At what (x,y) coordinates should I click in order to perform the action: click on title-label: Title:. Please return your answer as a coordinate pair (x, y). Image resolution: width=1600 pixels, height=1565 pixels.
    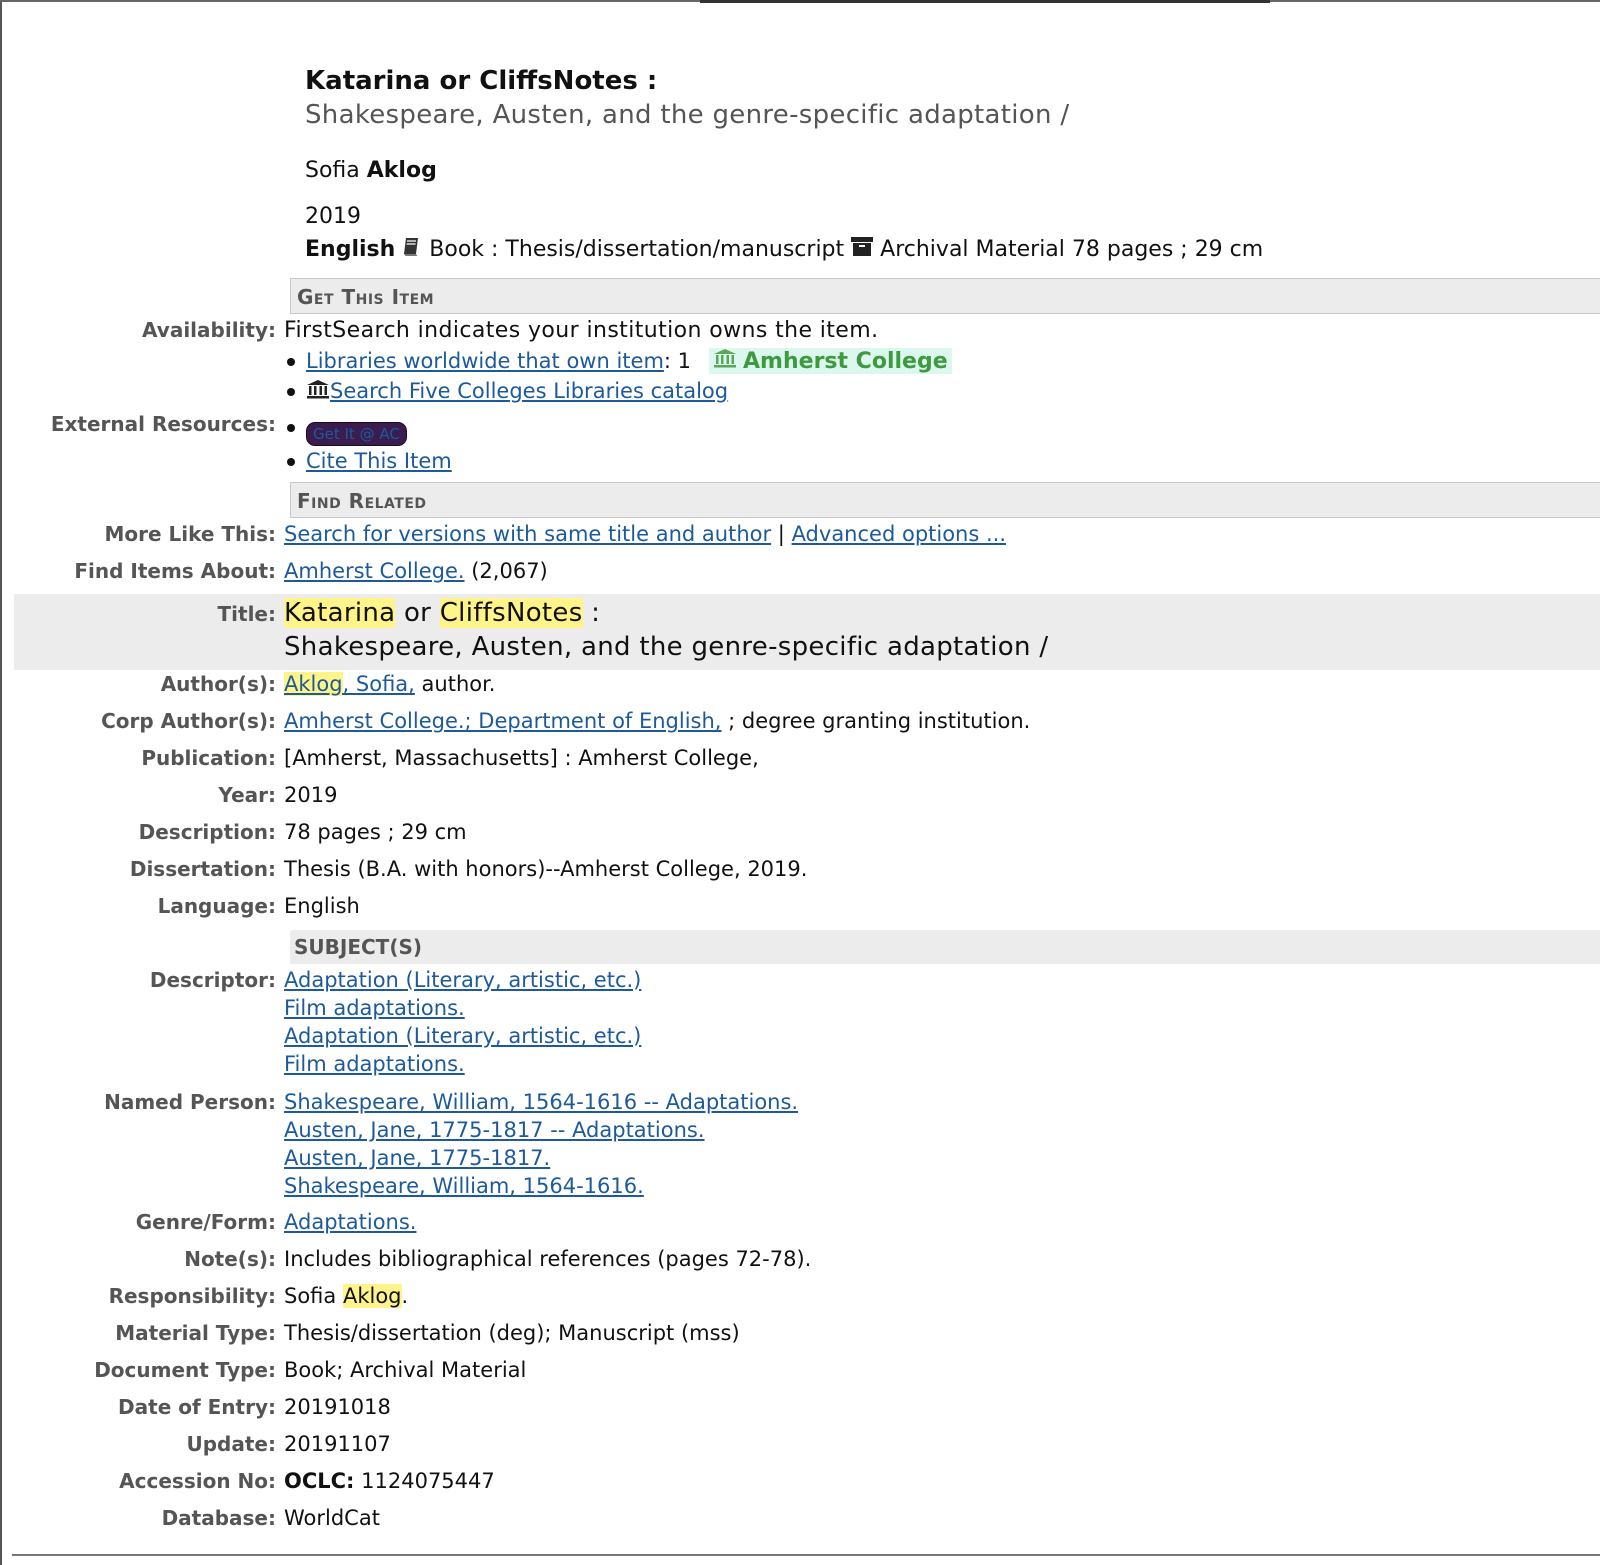
    Looking at the image, I should click on (246, 614).